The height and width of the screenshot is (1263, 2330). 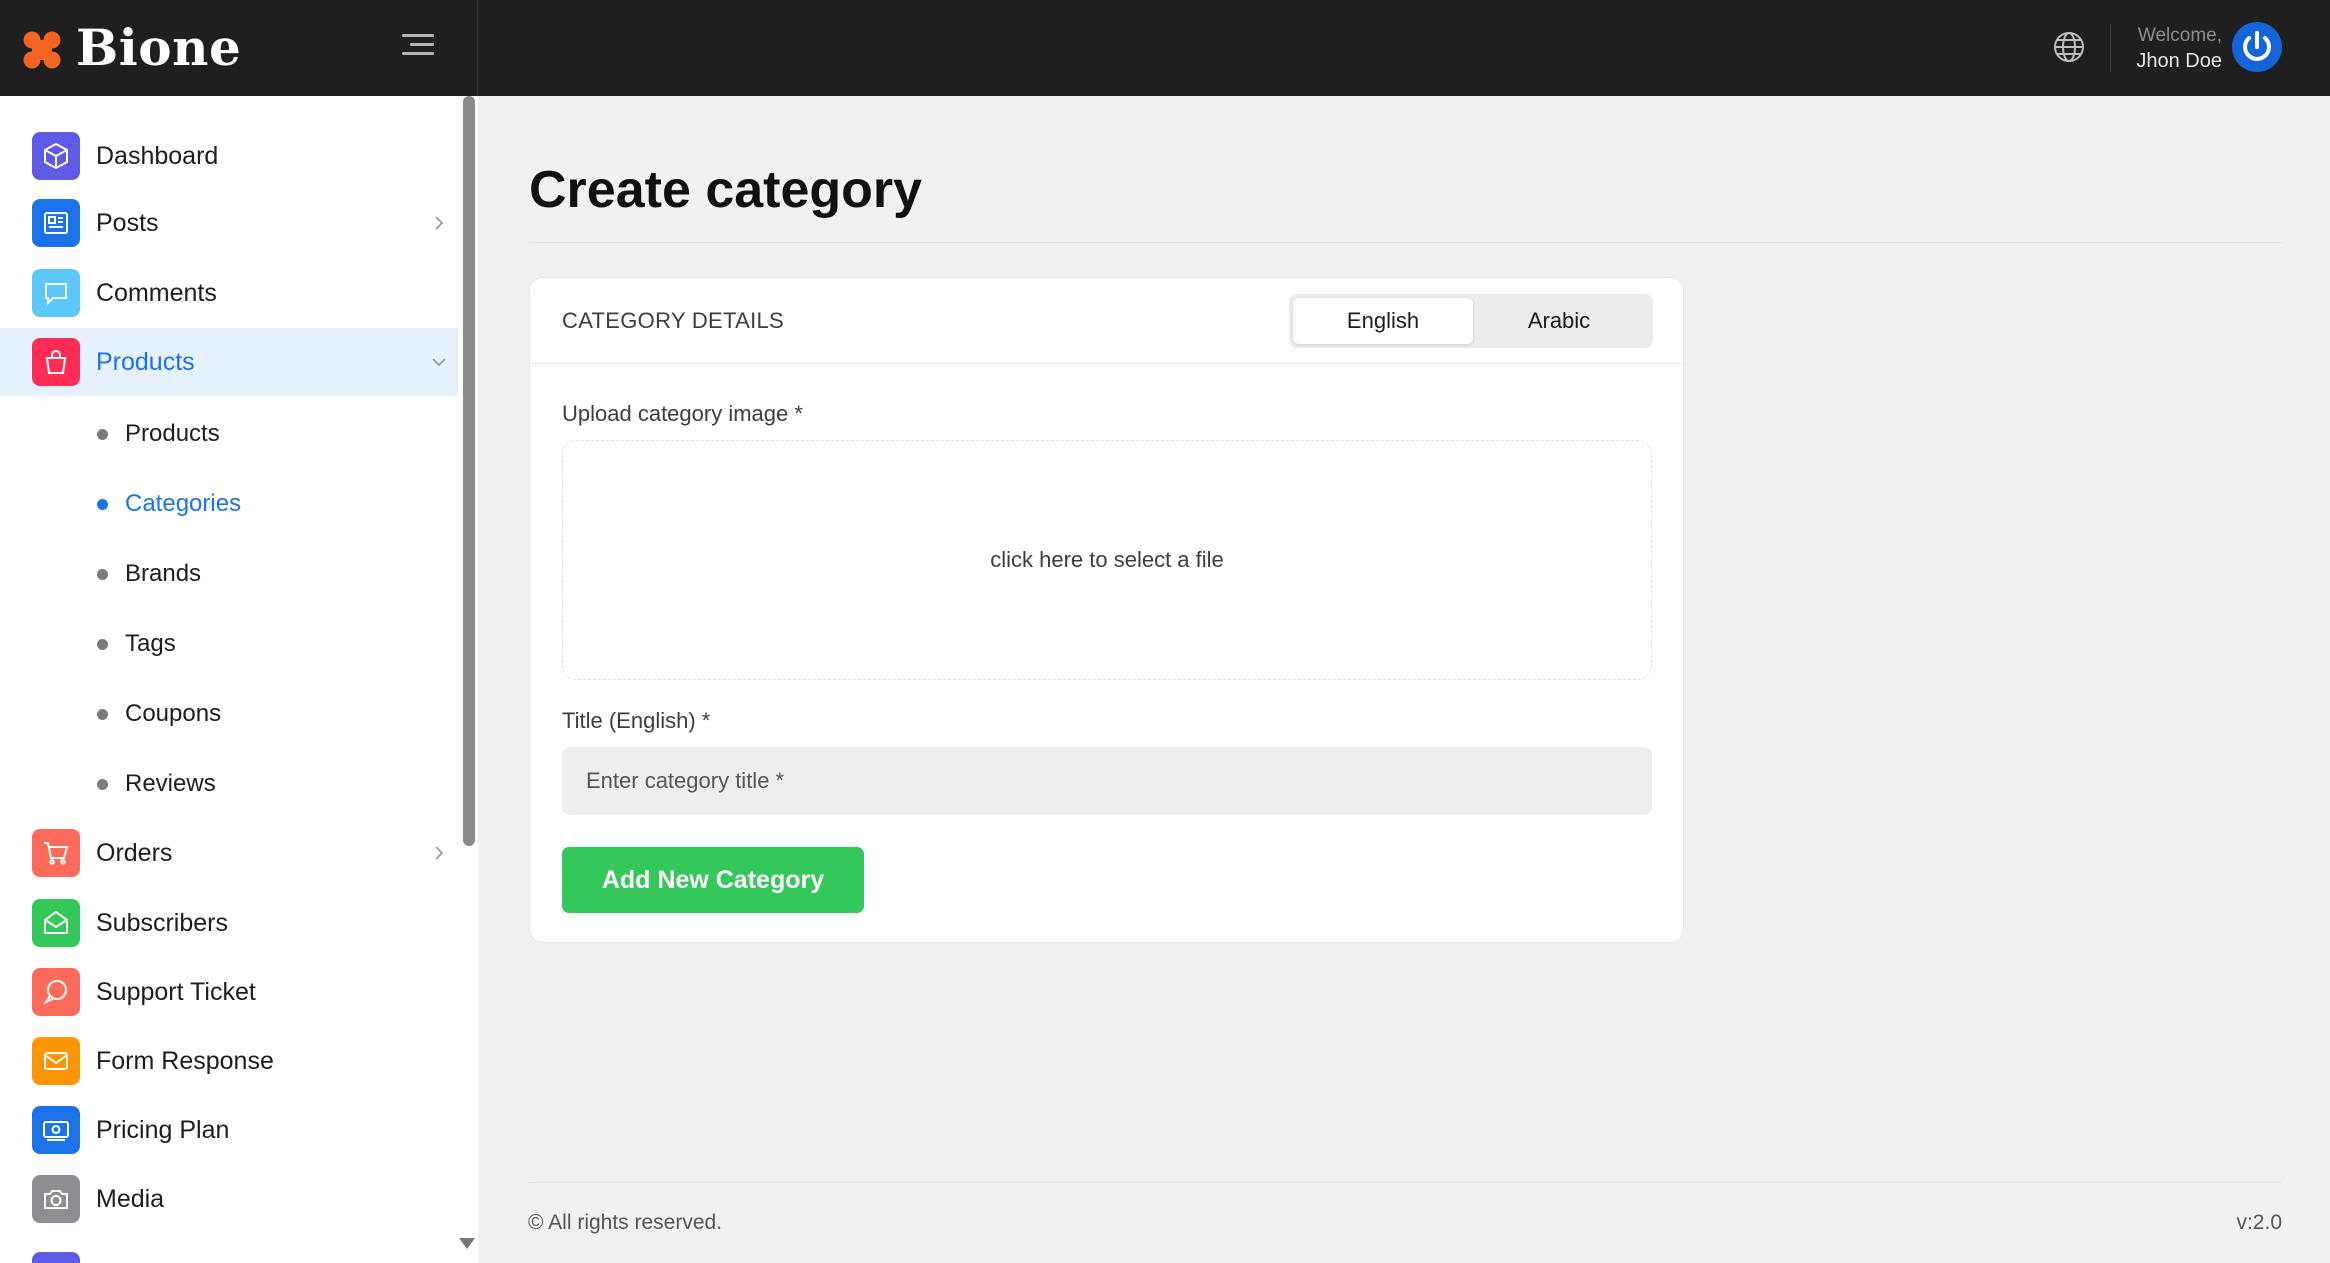 I want to click on tab-english: English, so click(x=1383, y=321).